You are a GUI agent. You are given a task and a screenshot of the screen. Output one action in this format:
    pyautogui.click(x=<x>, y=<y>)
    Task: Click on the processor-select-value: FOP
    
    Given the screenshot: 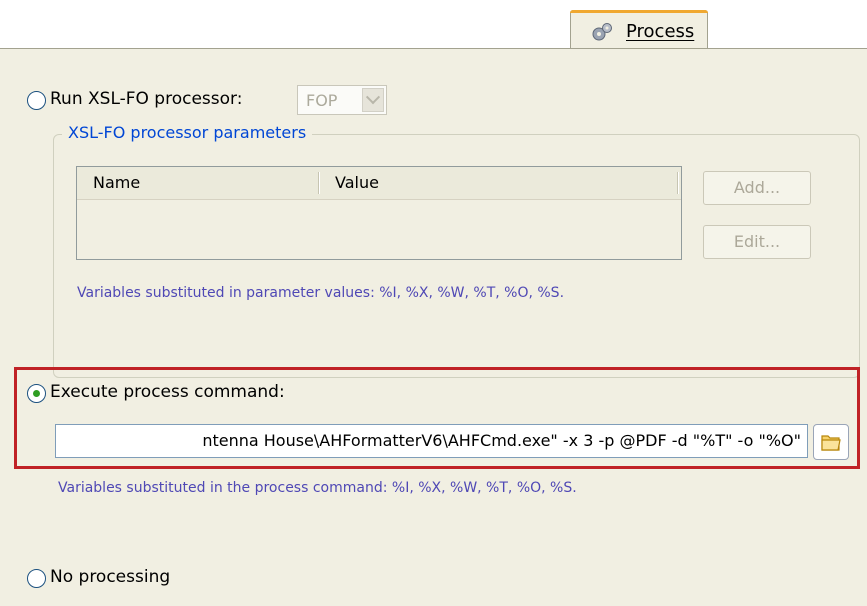 What is the action you would take?
    pyautogui.click(x=322, y=100)
    